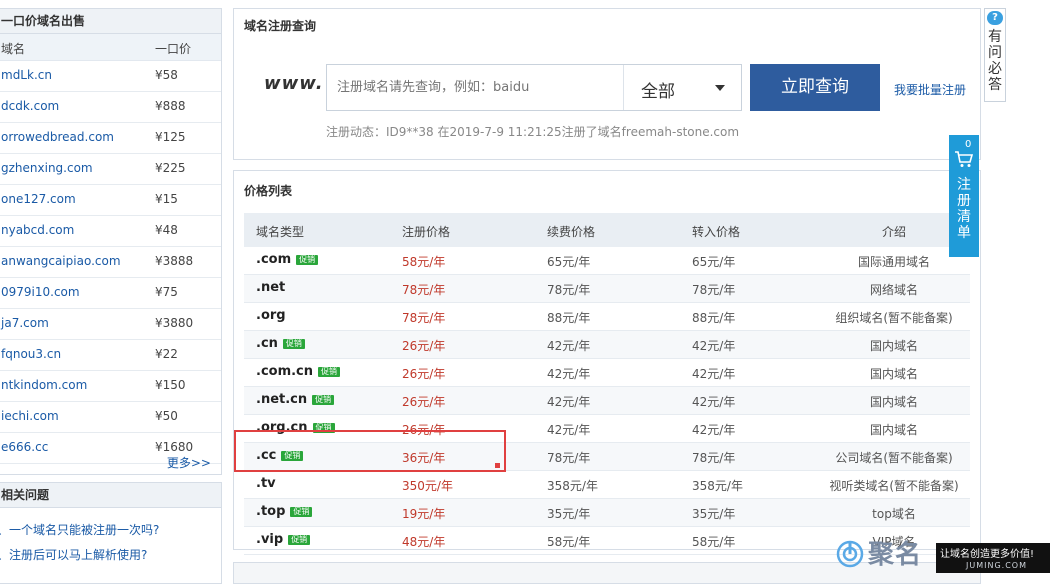 This screenshot has height=584, width=1050. I want to click on domain-suffix-cell: .net, so click(270, 287).